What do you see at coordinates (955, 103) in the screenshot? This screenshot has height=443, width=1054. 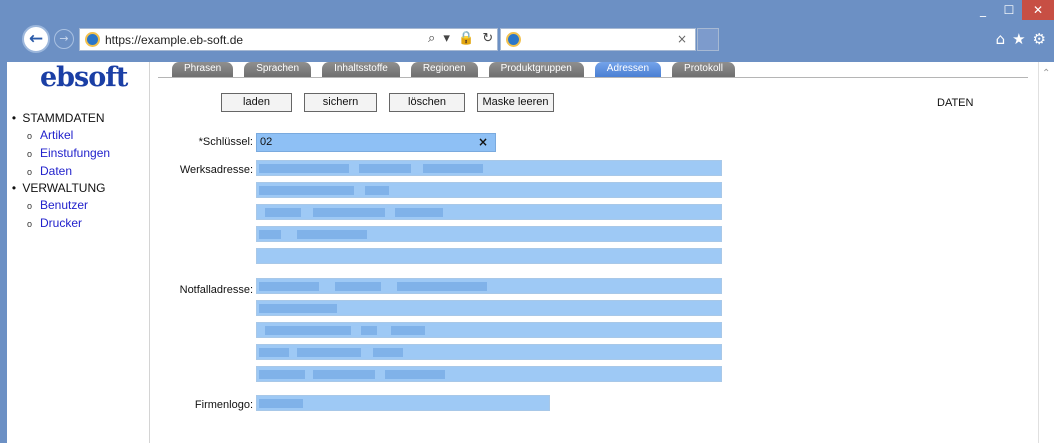 I see `mode-label: DATEN` at bounding box center [955, 103].